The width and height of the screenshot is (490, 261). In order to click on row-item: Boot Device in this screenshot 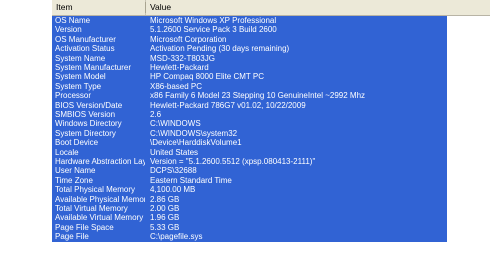, I will do `click(77, 143)`.